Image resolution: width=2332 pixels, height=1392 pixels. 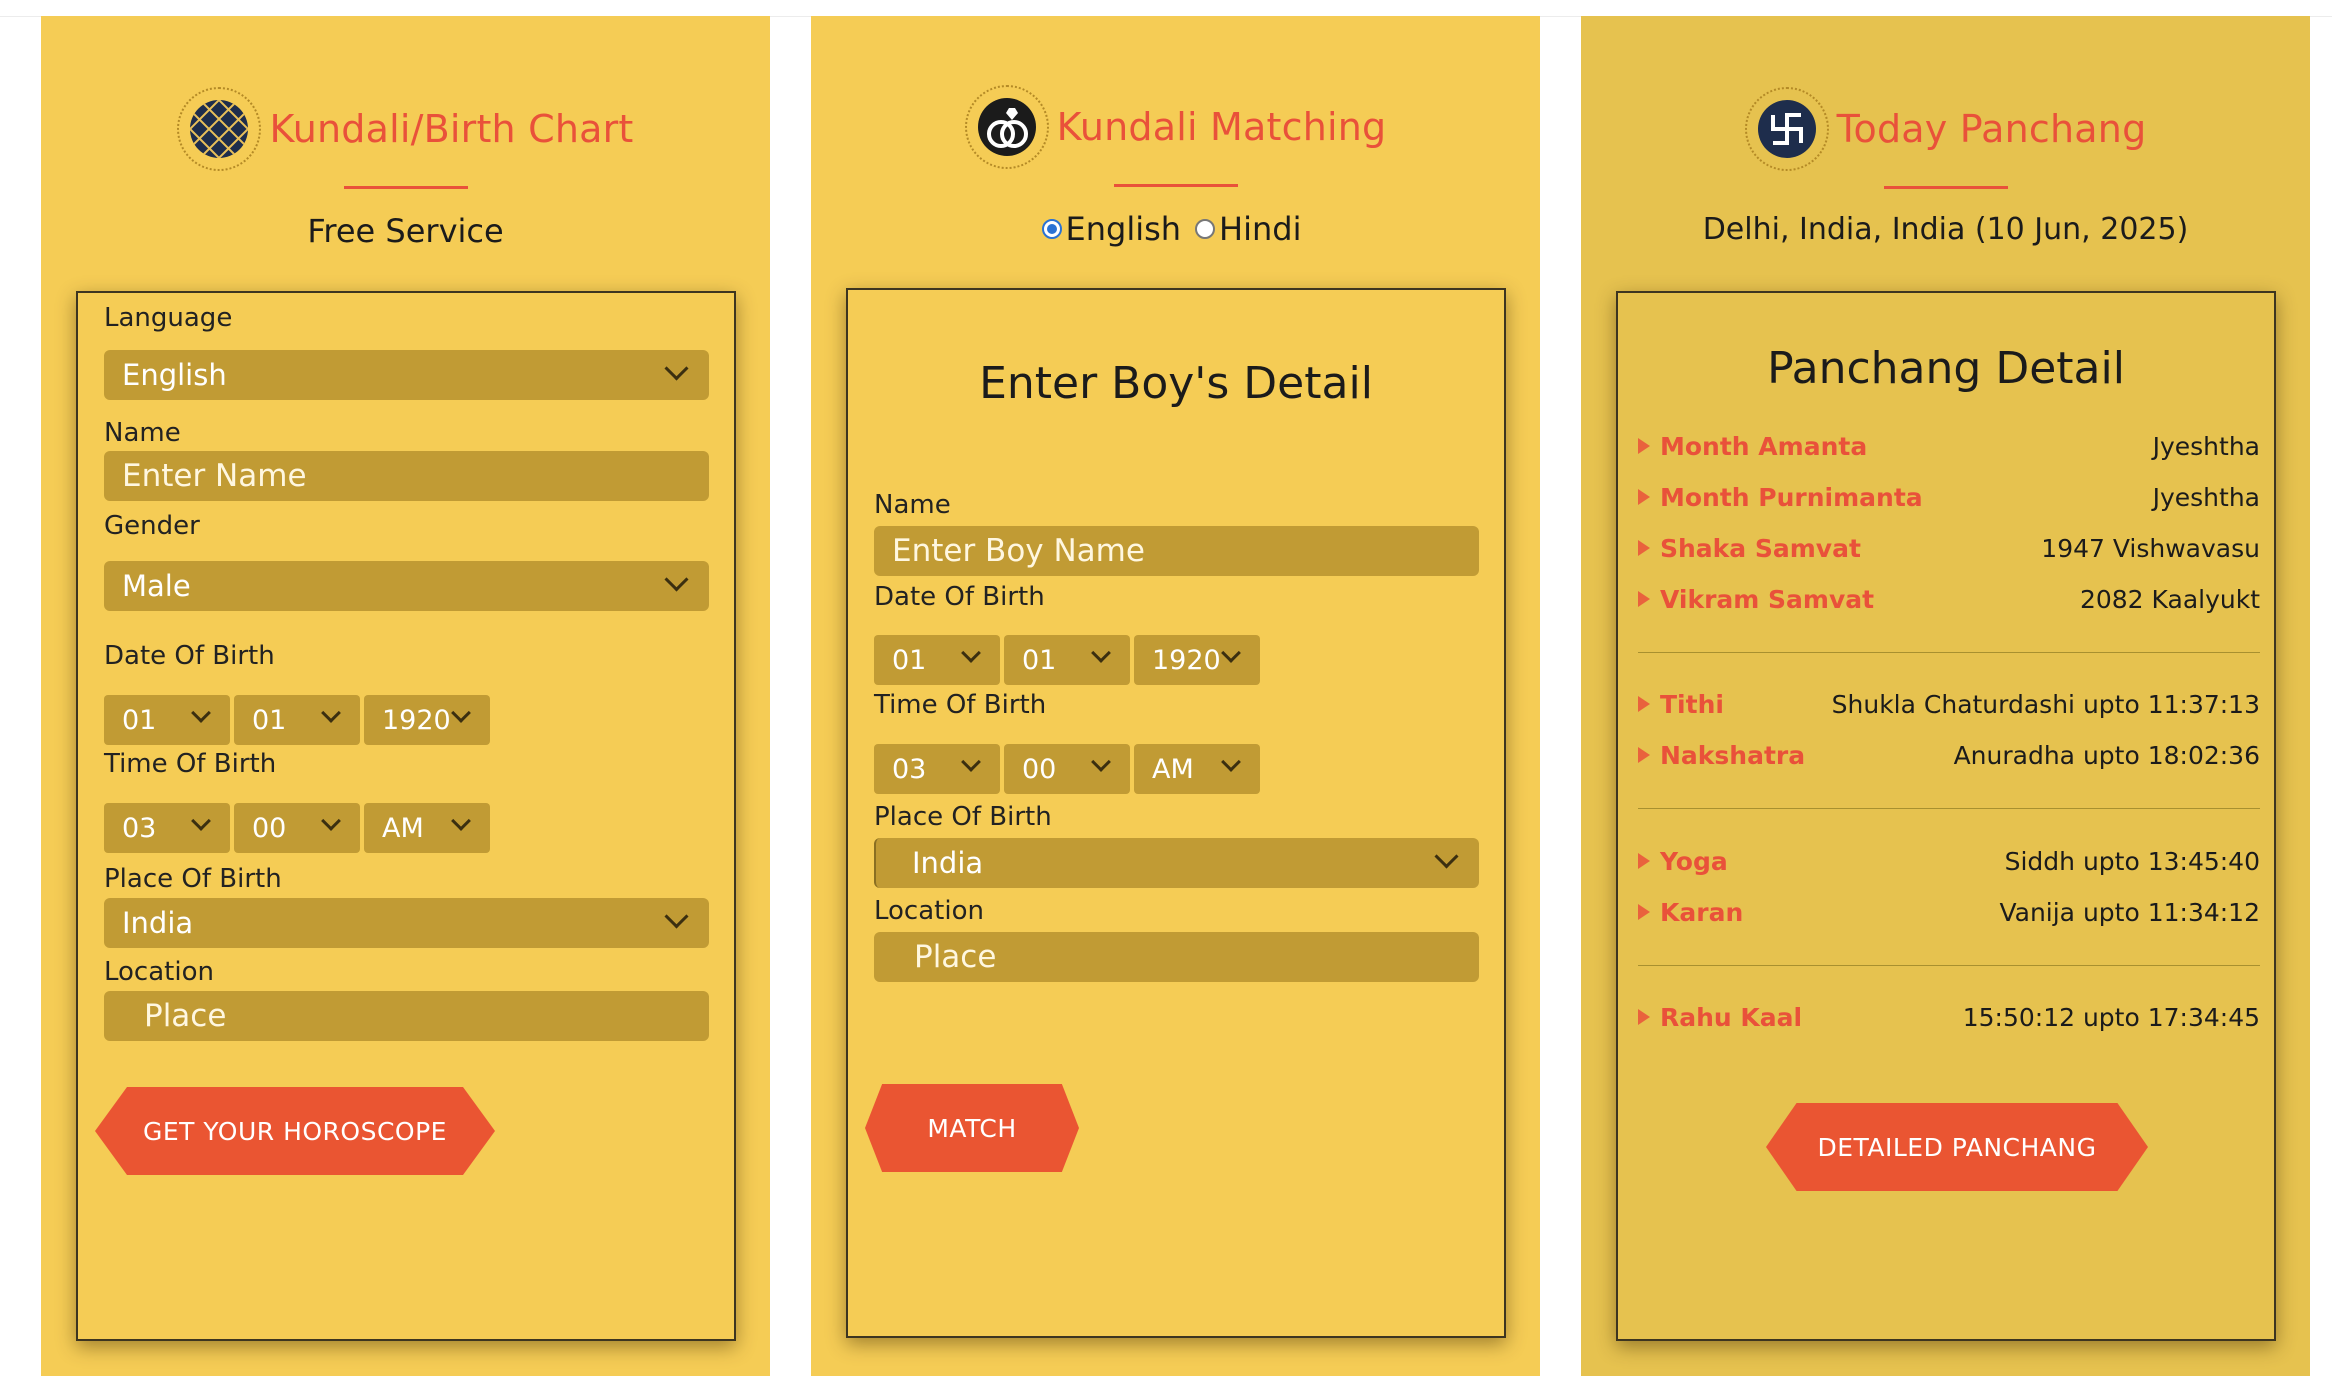 What do you see at coordinates (1949, 548) in the screenshot?
I see `panchang-row: Shaka Samvat 1947 Vishwavasu` at bounding box center [1949, 548].